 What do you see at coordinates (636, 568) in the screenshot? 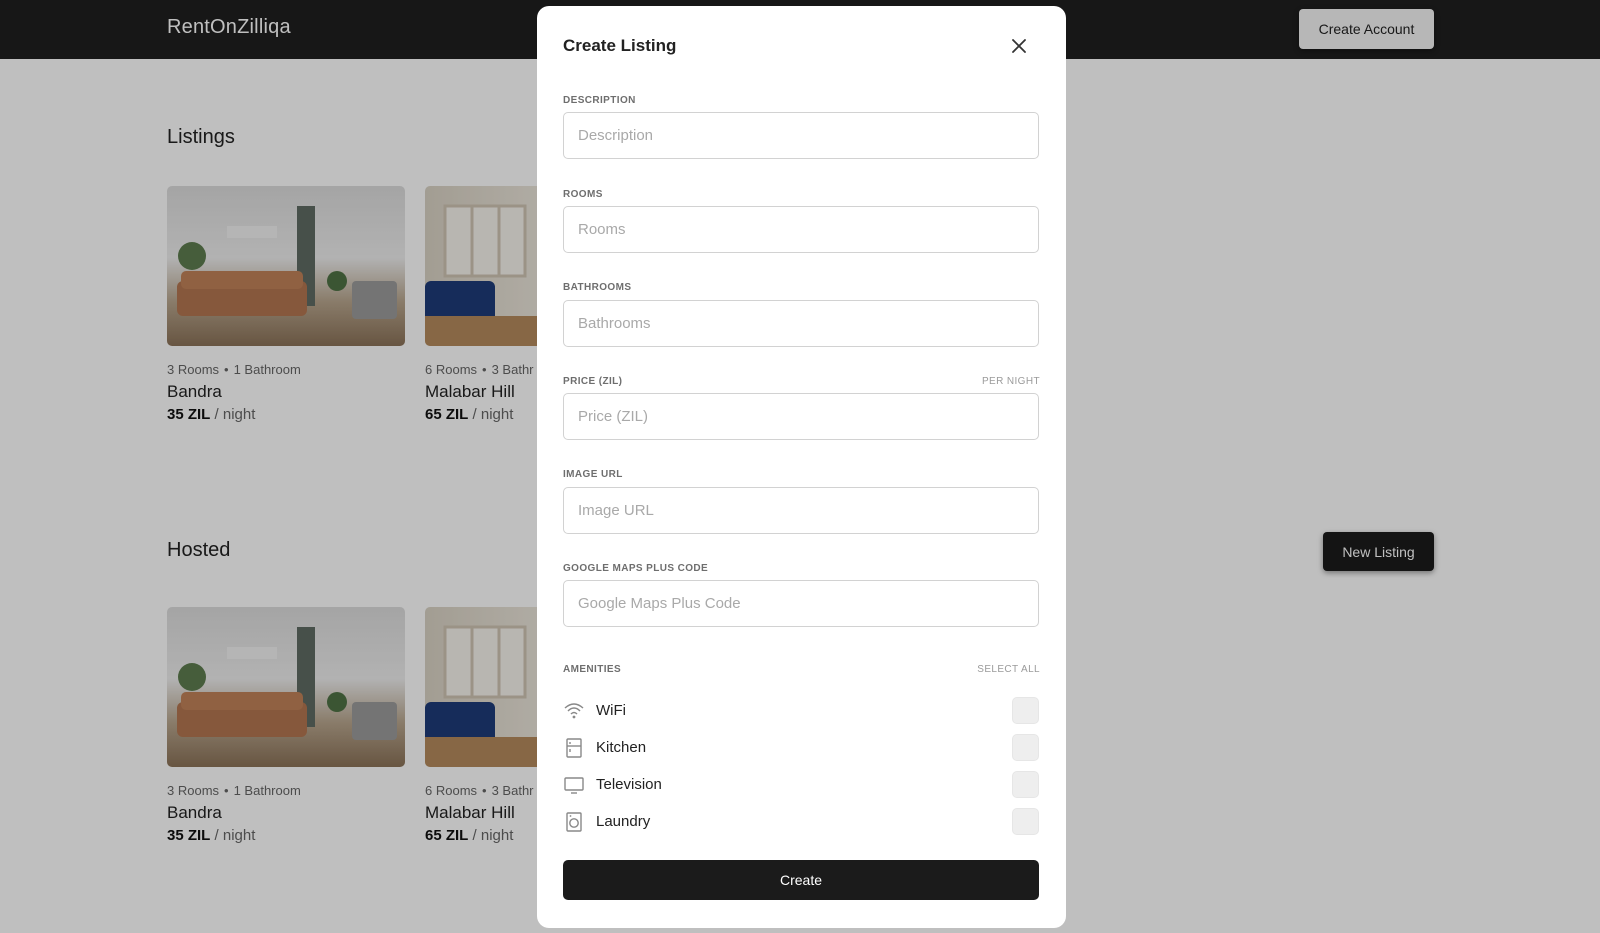
I see `plus-code-label: GOOGLE MAPS PLUS CODE` at bounding box center [636, 568].